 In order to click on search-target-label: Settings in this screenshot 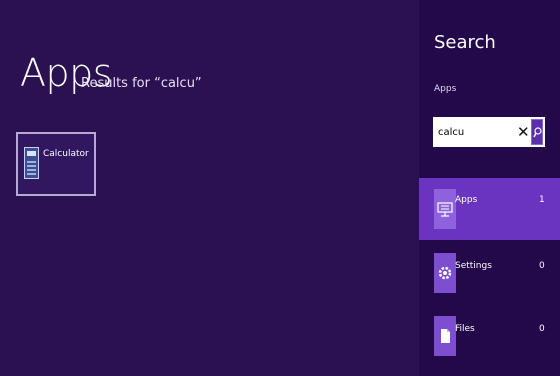, I will do `click(473, 266)`.